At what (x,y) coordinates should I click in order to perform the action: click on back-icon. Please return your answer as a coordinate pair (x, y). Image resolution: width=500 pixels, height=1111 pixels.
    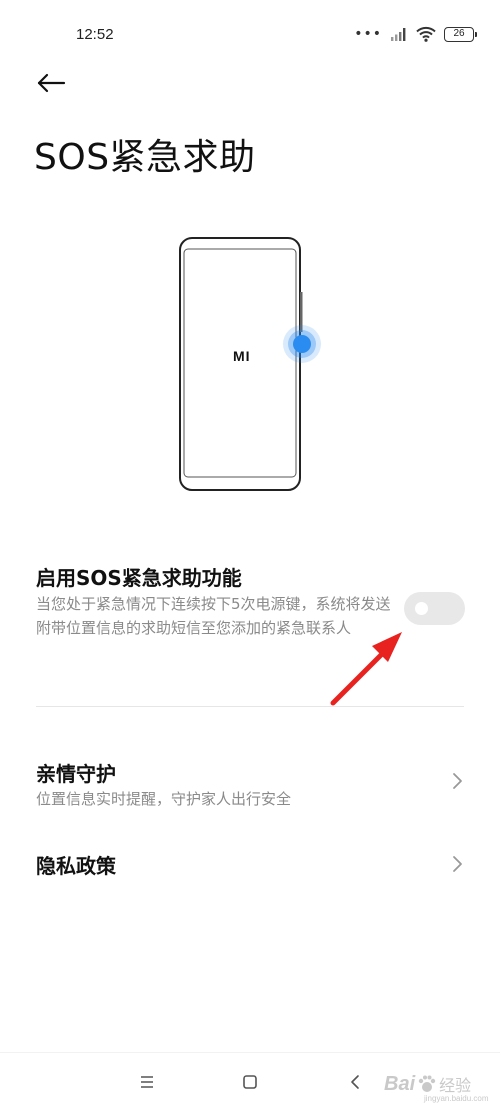
    Looking at the image, I should click on (355, 1082).